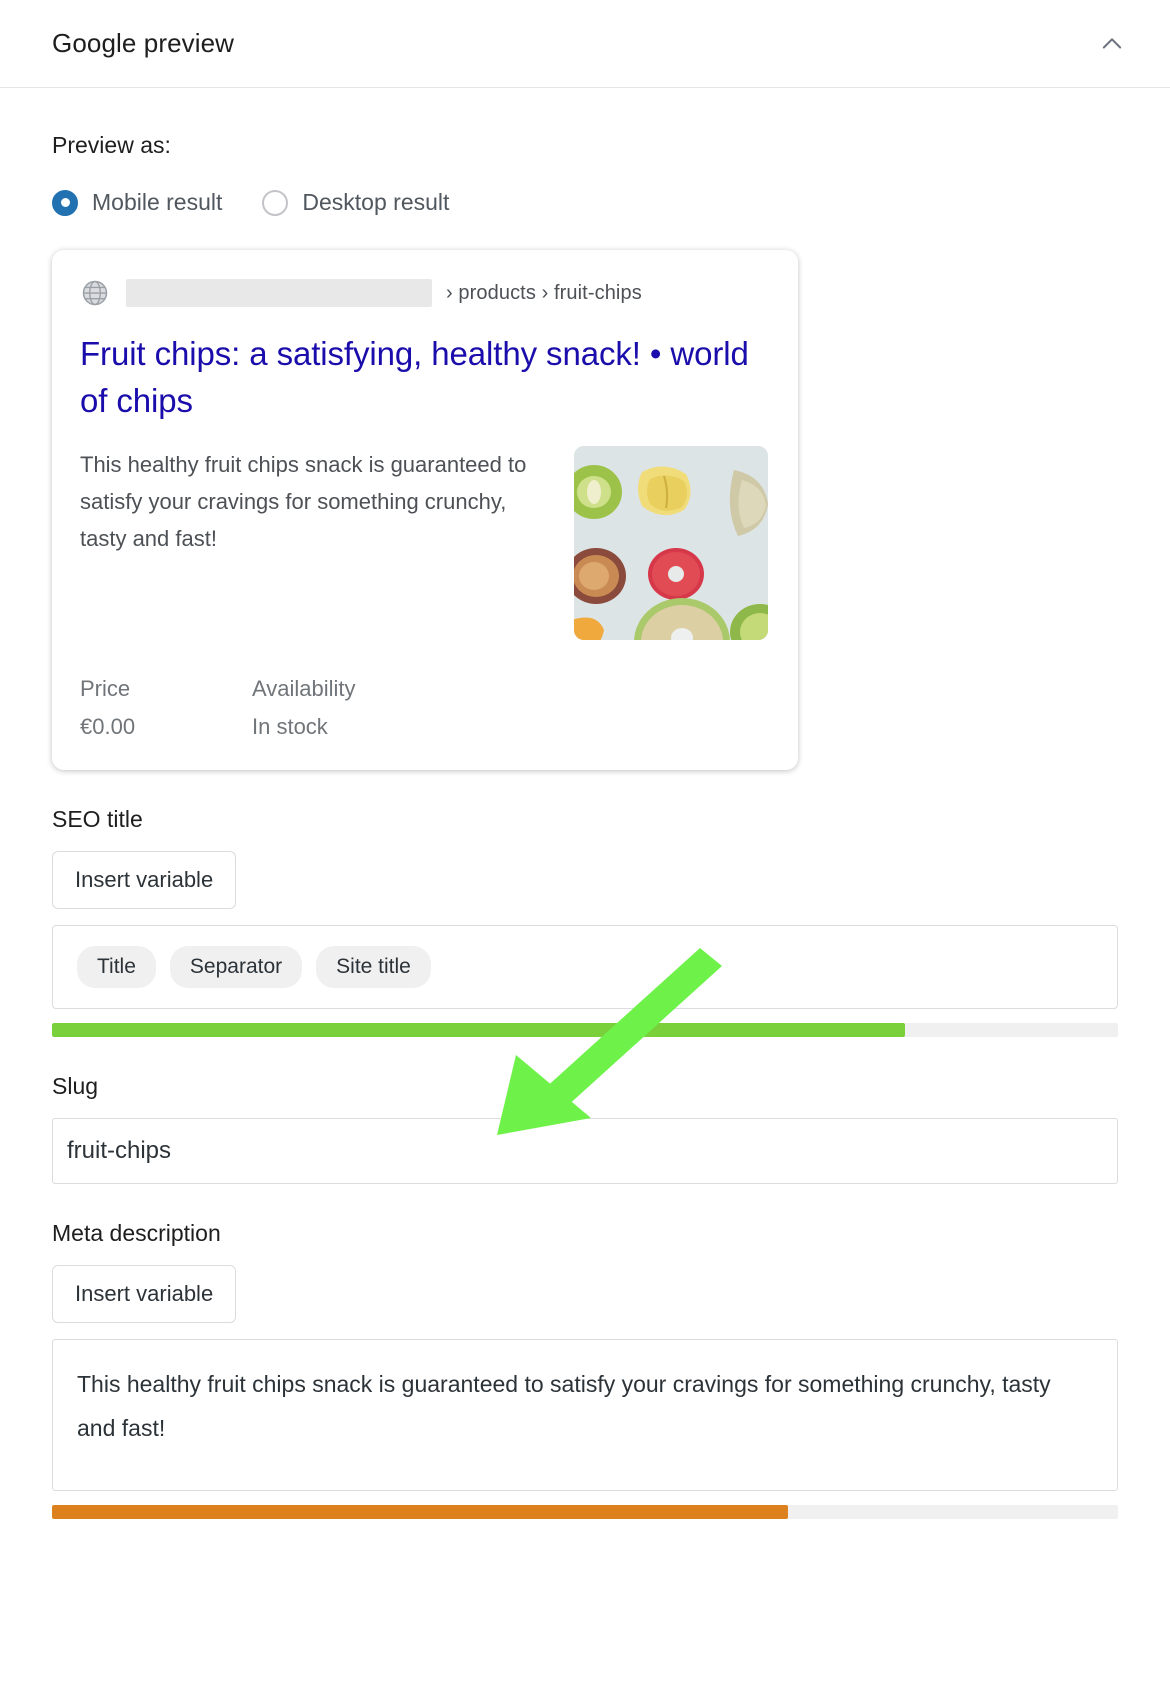  What do you see at coordinates (116, 967) in the screenshot?
I see `variable-pill-title: Title` at bounding box center [116, 967].